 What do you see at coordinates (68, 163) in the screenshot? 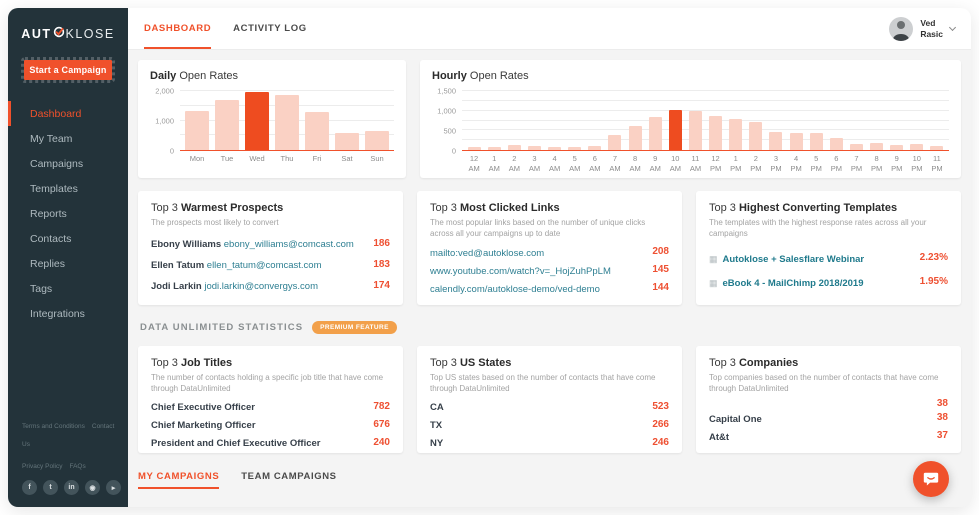
I see `sidebar-item-campaigns: Campaigns` at bounding box center [68, 163].